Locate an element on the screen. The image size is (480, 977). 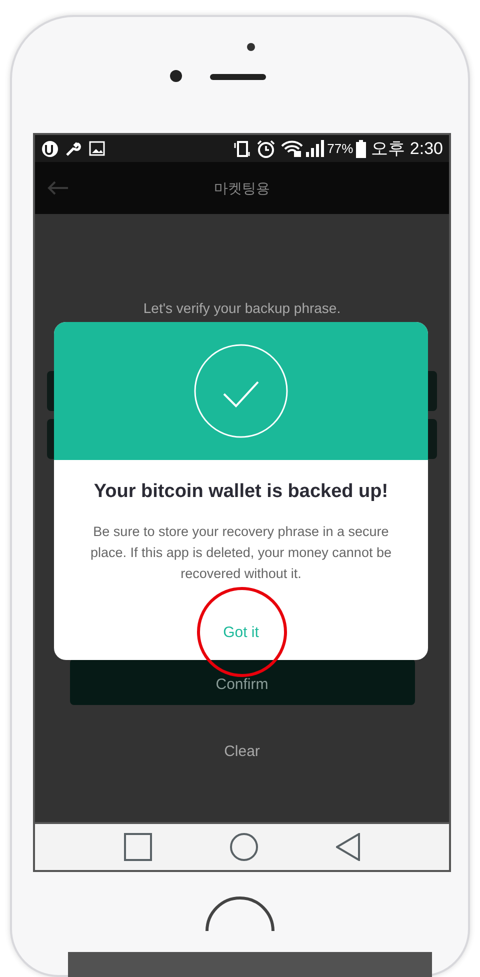
wrench-icon is located at coordinates (73, 148).